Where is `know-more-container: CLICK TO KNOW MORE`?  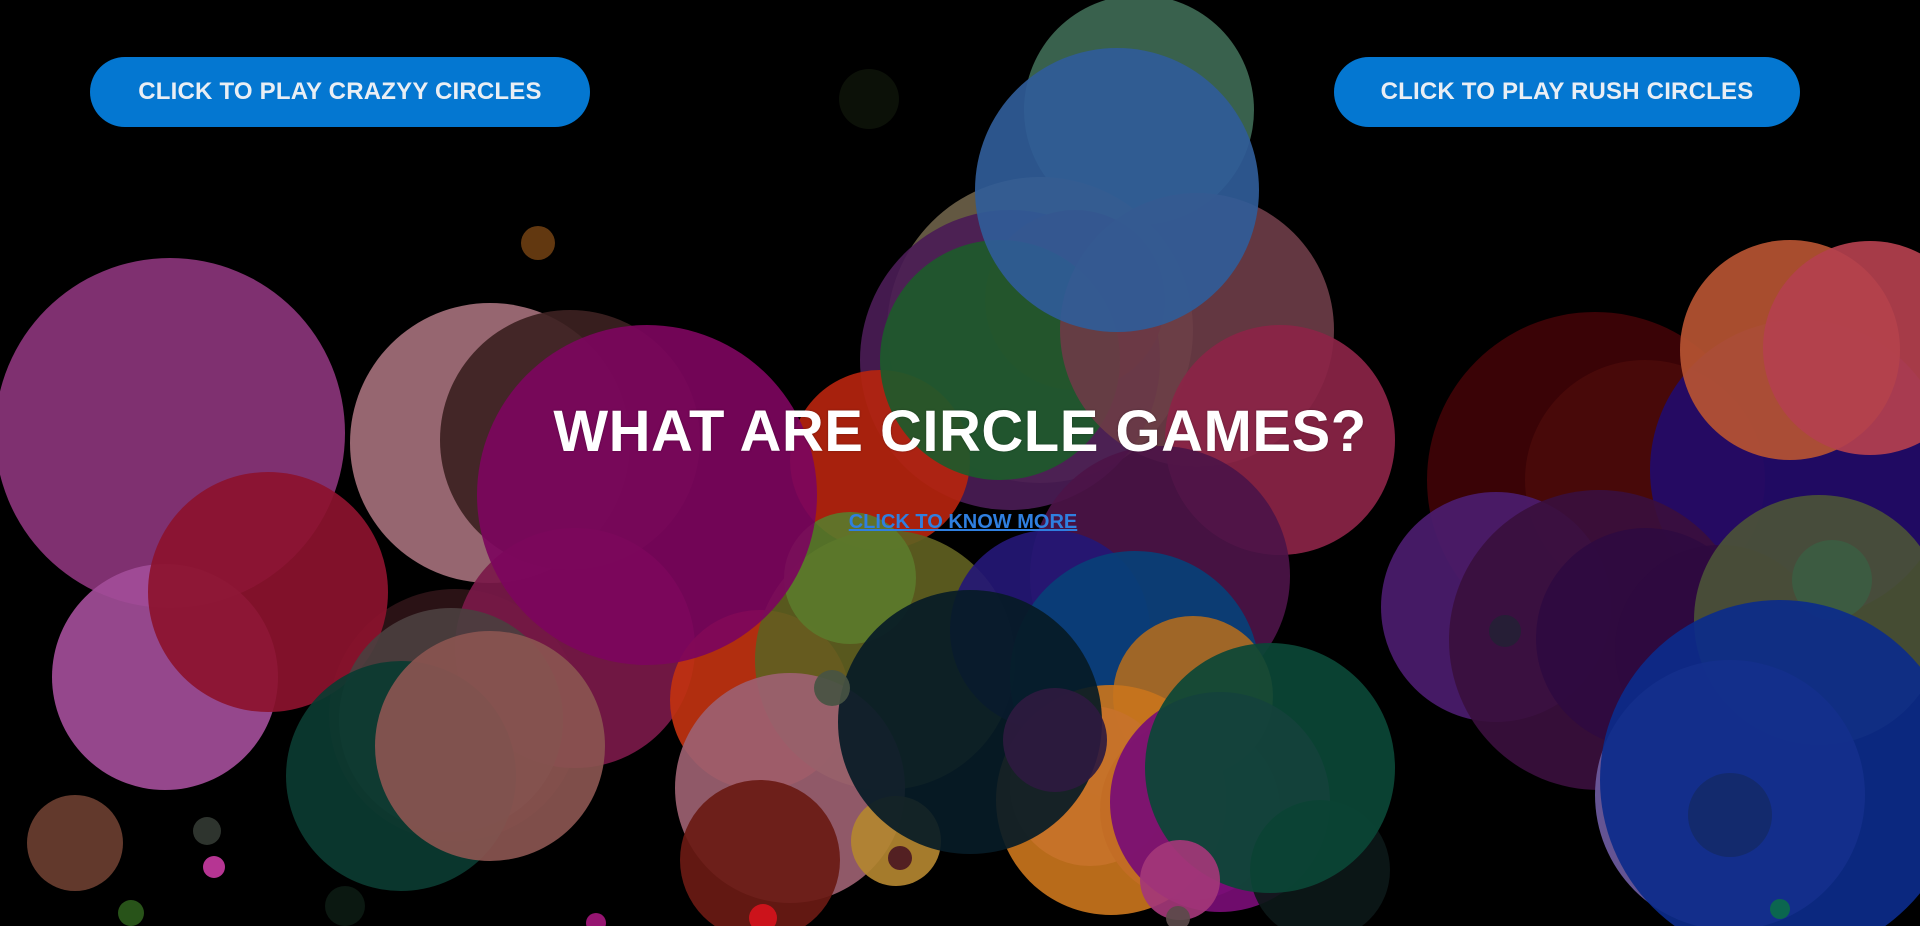 know-more-container: CLICK TO KNOW MORE is located at coordinates (960, 522).